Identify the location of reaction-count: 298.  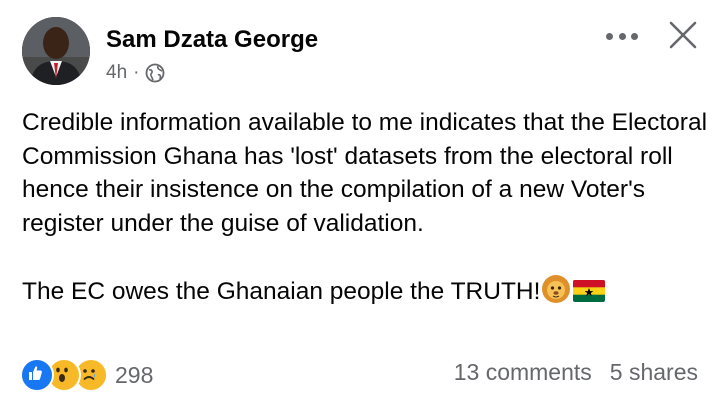
(134, 374).